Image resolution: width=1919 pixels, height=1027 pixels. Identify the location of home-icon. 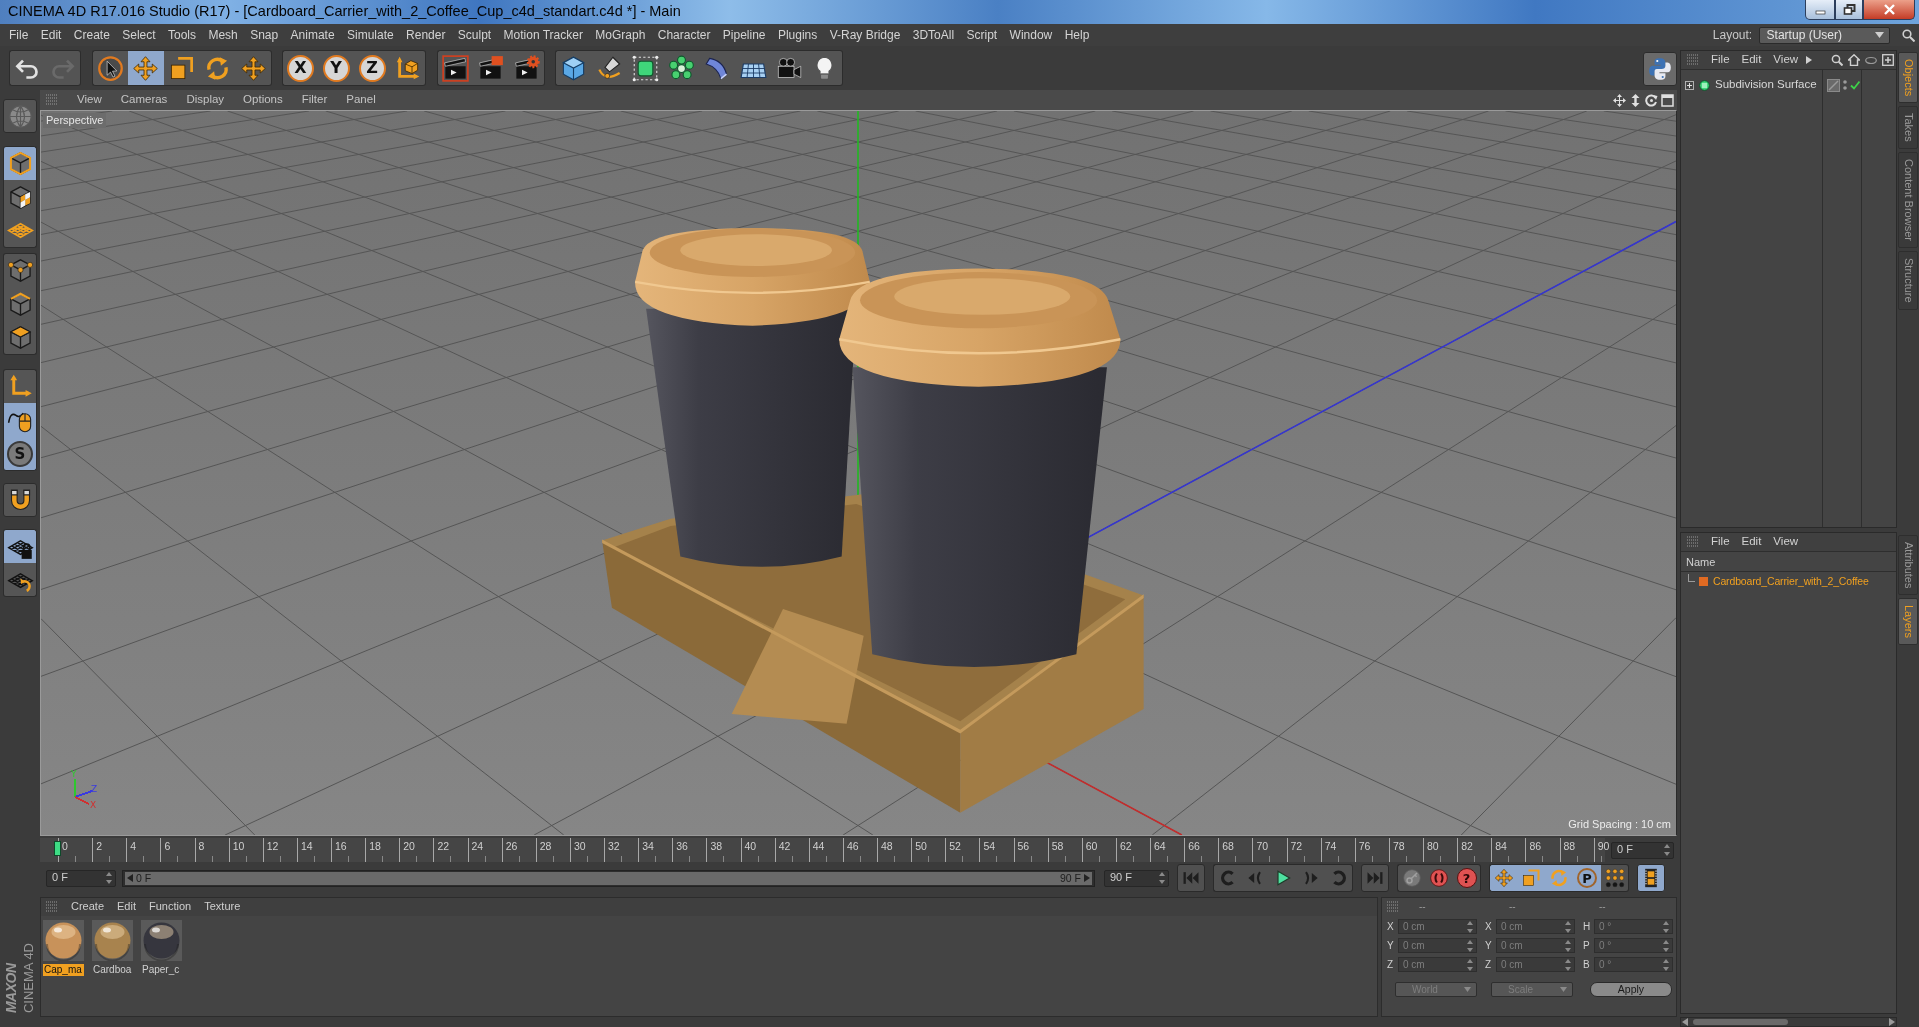
(1854, 60).